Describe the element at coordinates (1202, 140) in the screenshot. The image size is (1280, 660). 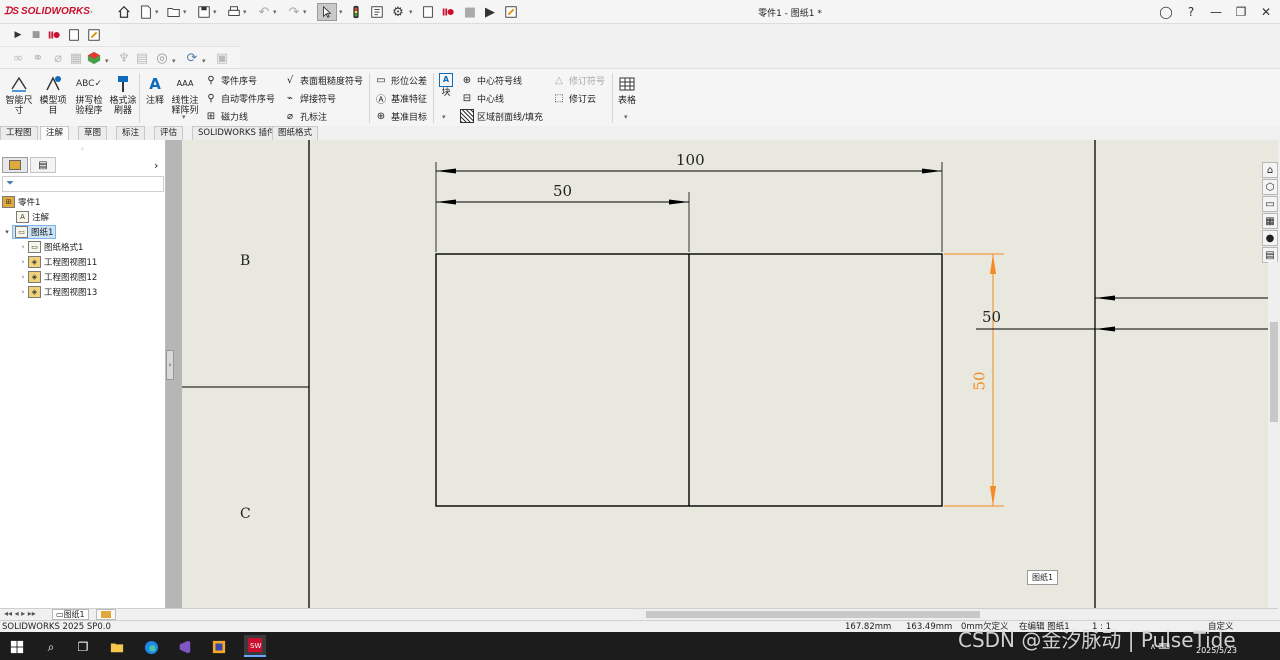
I see `panel-control-icon: ⊐` at that location.